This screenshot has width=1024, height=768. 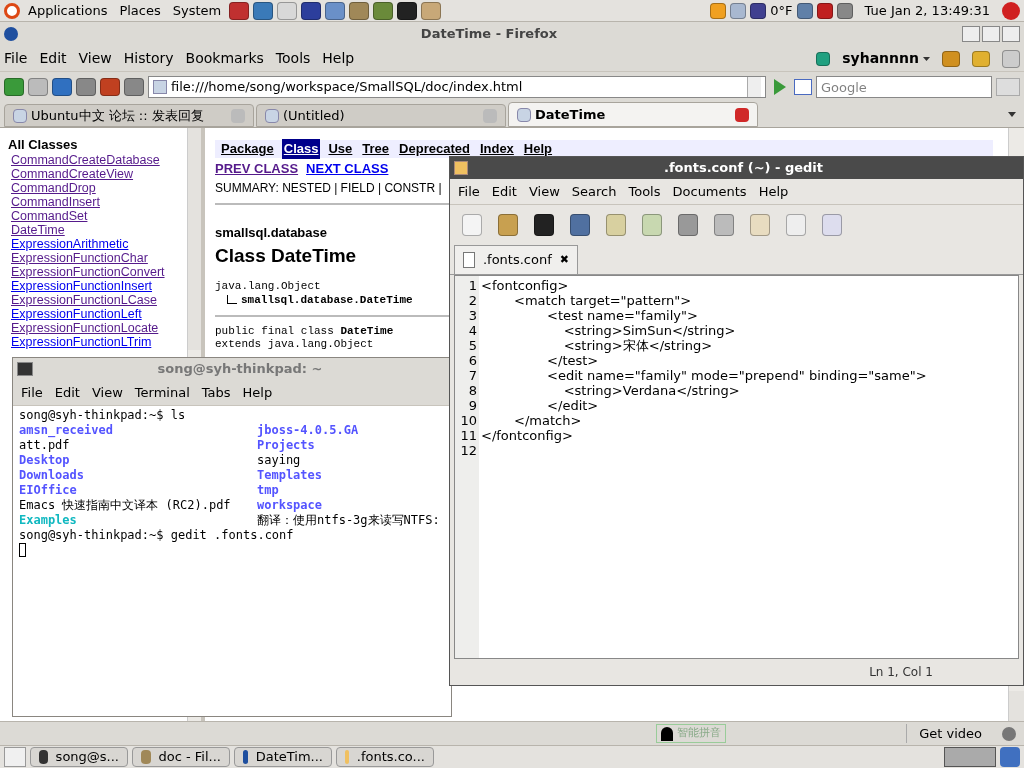 What do you see at coordinates (81, 342) in the screenshot?
I see `sidebar-link: ExpressionFunctionLTrim` at bounding box center [81, 342].